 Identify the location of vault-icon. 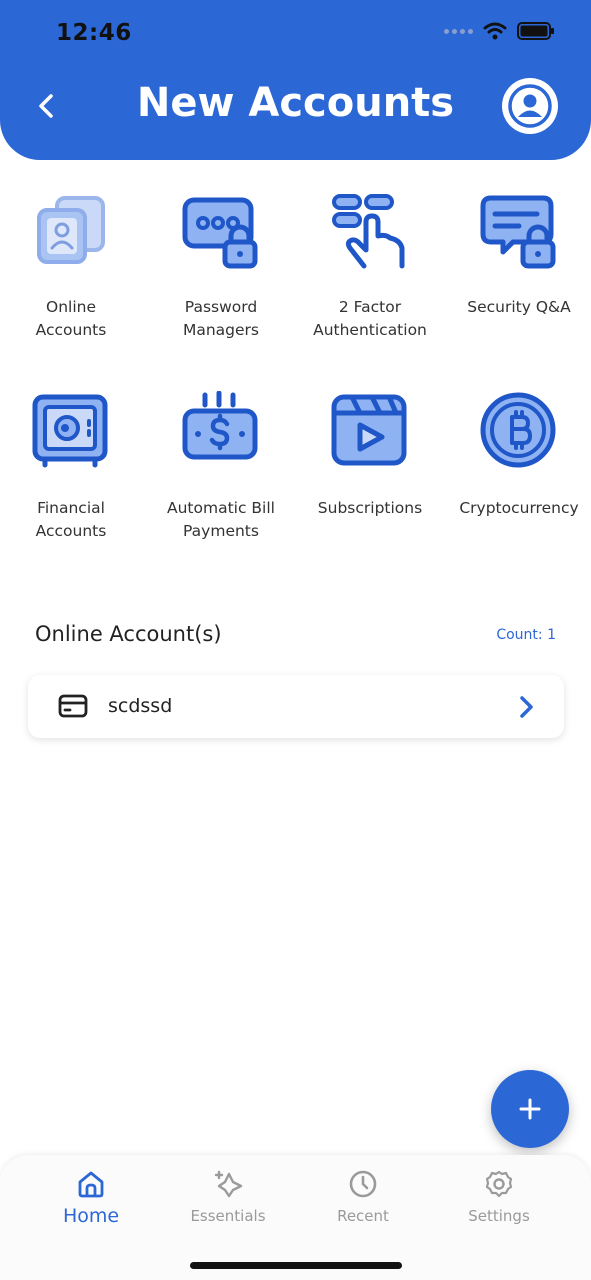
(71, 431).